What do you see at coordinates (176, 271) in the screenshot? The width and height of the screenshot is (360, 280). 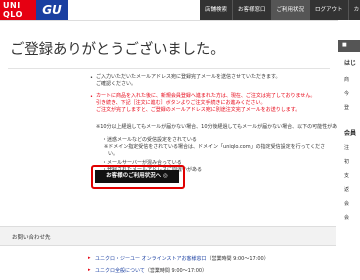 I see `inquiry-link2-time: （営業時間 9:00～17:00）` at bounding box center [176, 271].